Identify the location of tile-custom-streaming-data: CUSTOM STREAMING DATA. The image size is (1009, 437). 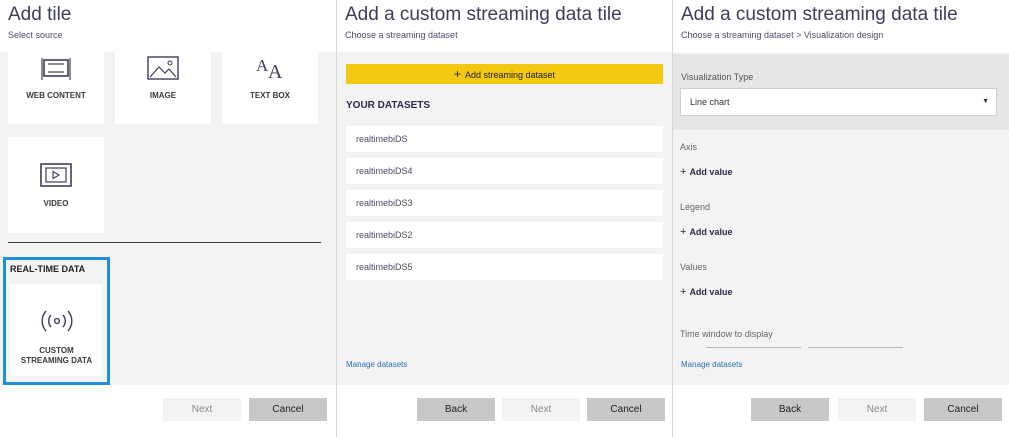
(56, 330).